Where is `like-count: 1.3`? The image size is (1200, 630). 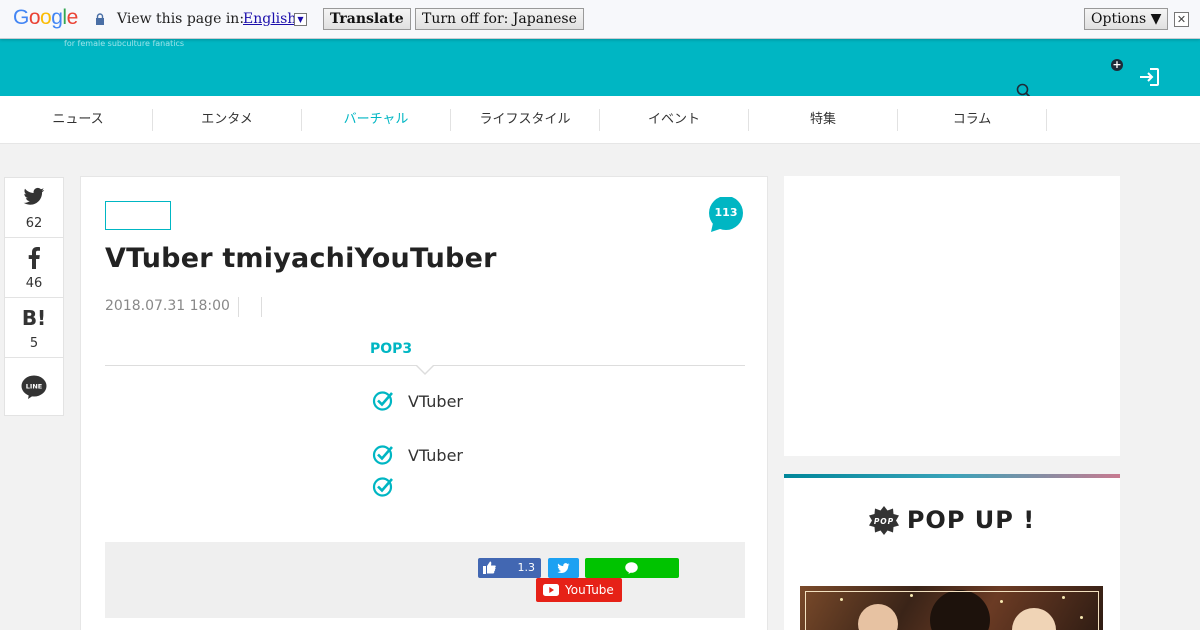
like-count: 1.3 is located at coordinates (526, 567).